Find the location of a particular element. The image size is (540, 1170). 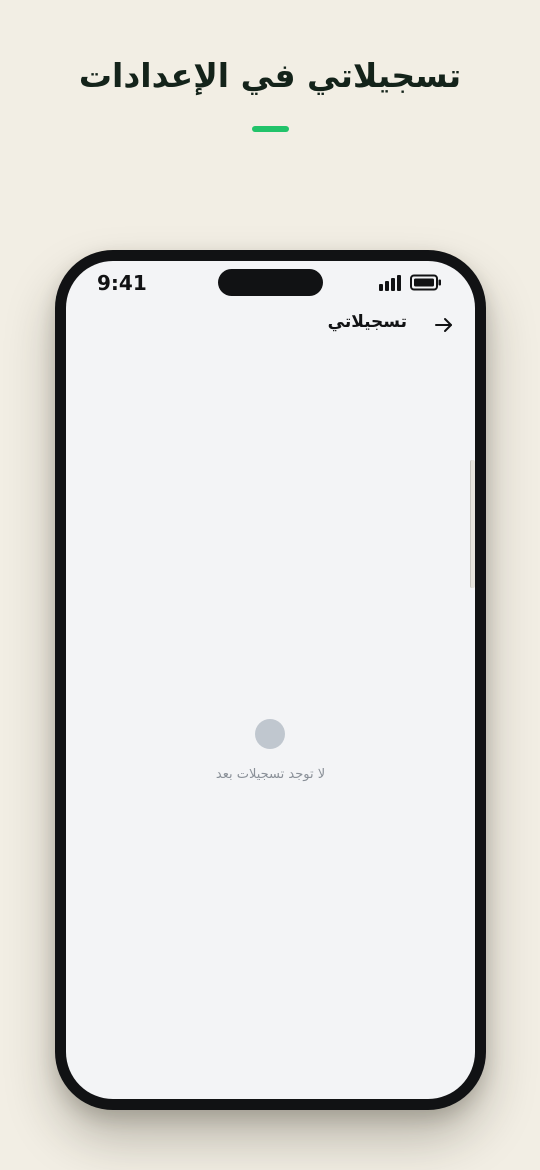

arrow-right-icon is located at coordinates (443, 325).